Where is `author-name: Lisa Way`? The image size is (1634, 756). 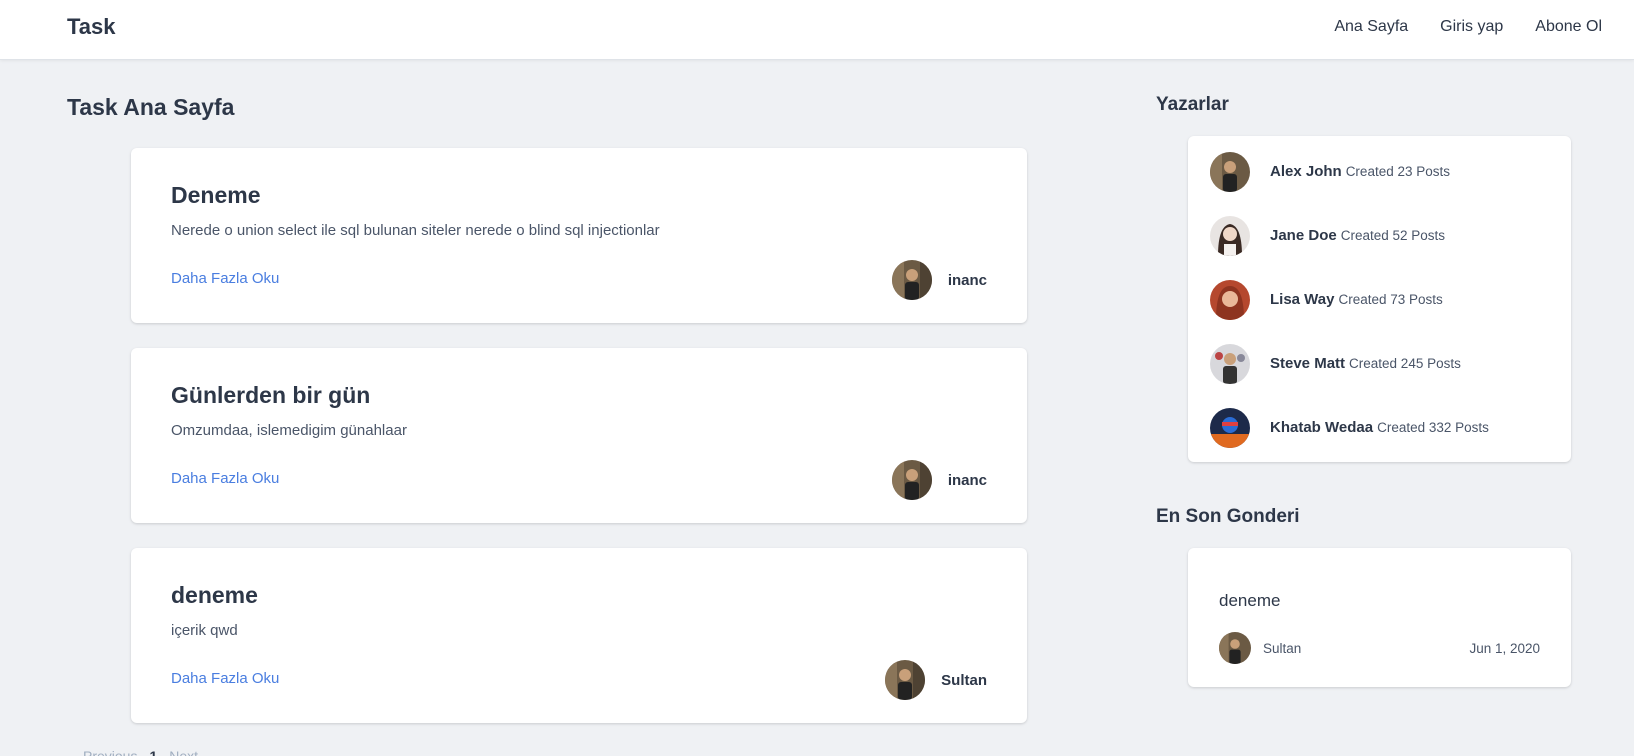
author-name: Lisa Way is located at coordinates (1302, 299).